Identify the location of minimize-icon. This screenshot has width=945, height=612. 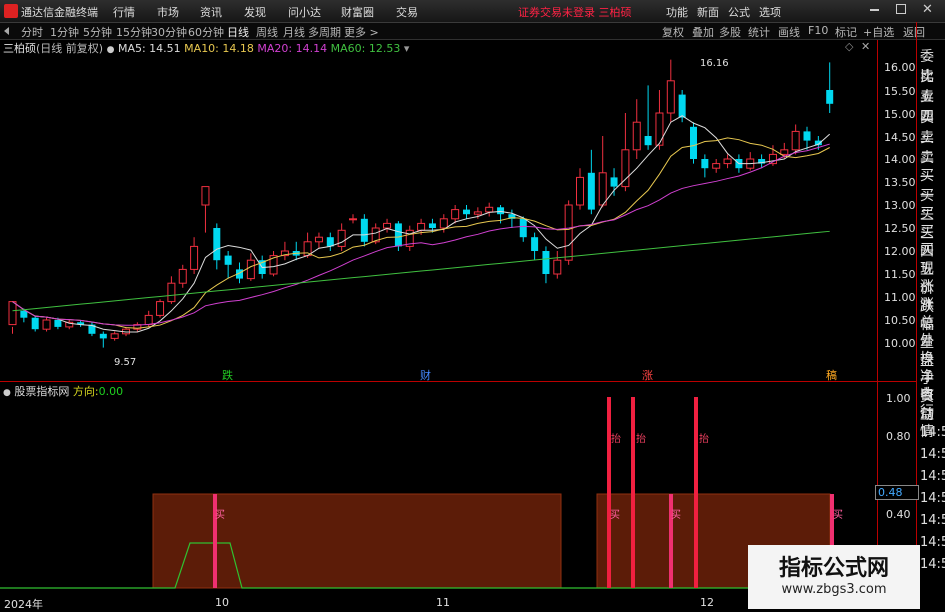
(874, 10).